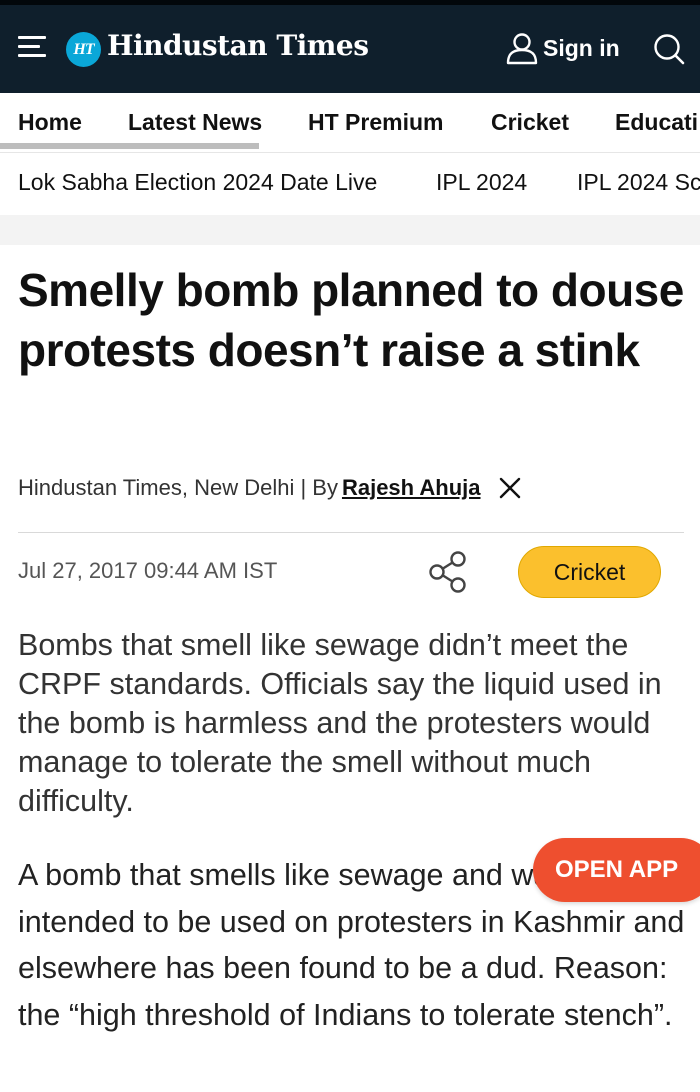  Describe the element at coordinates (510, 488) in the screenshot. I see `x-twitter-icon` at that location.